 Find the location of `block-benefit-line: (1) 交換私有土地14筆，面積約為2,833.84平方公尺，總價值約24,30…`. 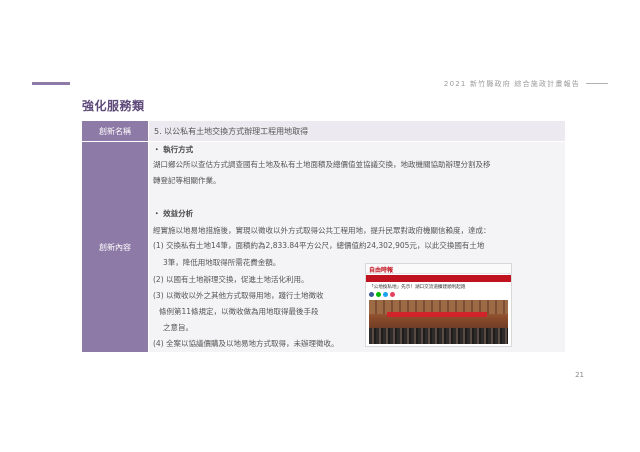

block-benefit-line: (1) 交換私有土地14筆，面積約為2,833.84平方公尺，總價值約24,30… is located at coordinates (319, 245).